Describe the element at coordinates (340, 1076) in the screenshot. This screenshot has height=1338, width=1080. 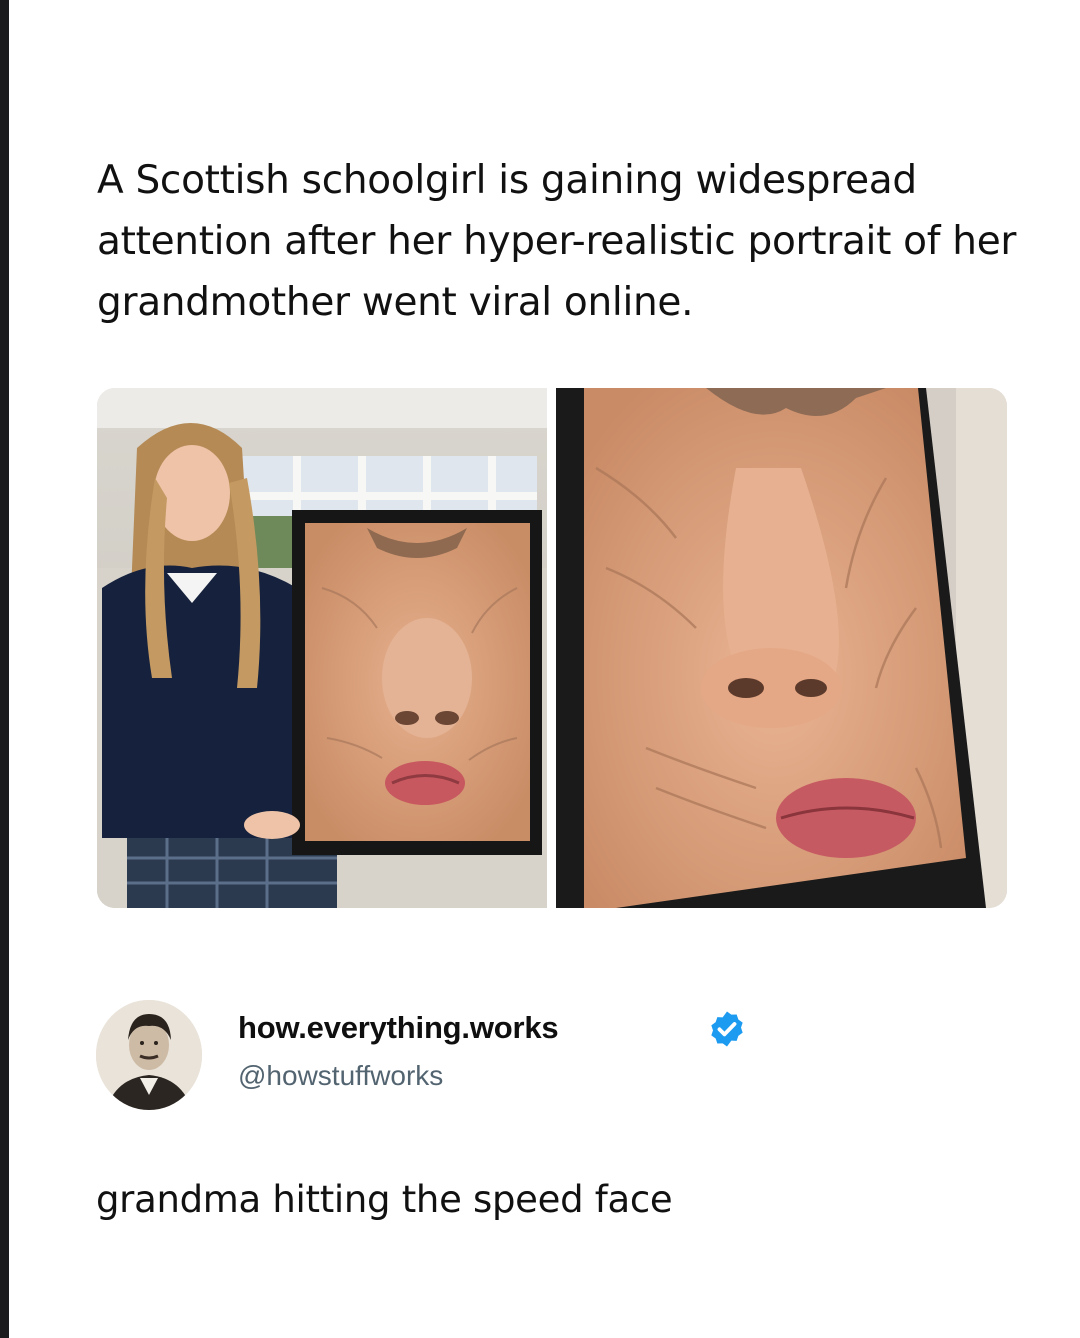
I see `author-handle: @howstuffworks` at that location.